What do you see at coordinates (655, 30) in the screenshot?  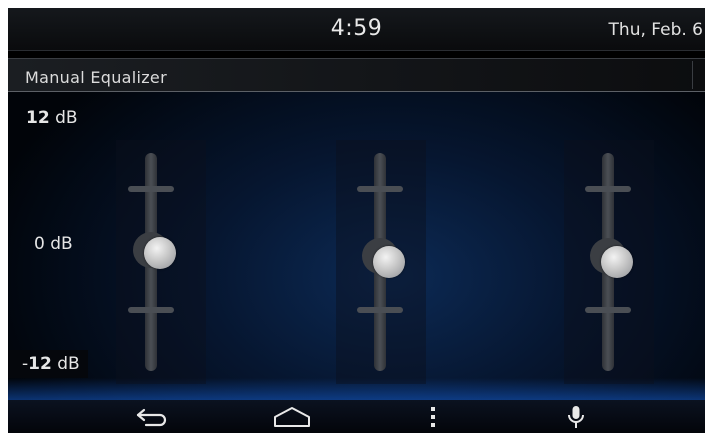 I see `date: Thu, Feb. 6` at bounding box center [655, 30].